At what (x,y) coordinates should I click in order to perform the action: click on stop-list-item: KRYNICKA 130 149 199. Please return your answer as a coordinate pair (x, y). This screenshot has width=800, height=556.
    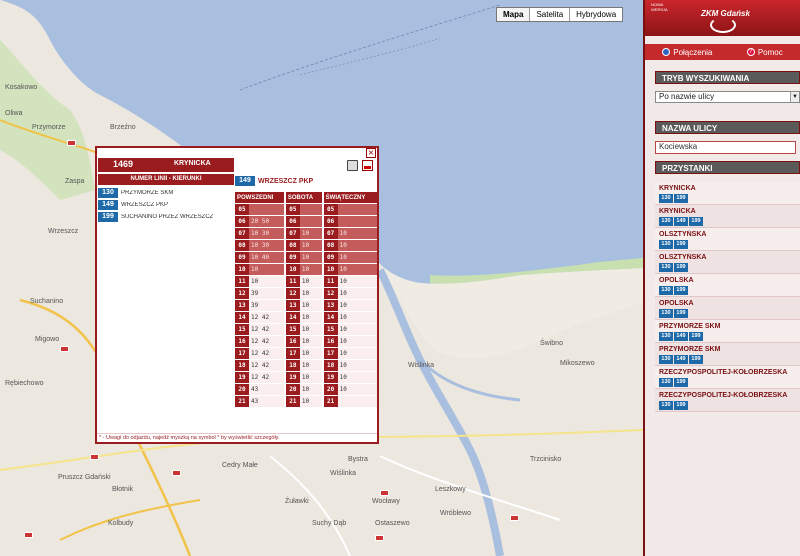
    Looking at the image, I should click on (727, 216).